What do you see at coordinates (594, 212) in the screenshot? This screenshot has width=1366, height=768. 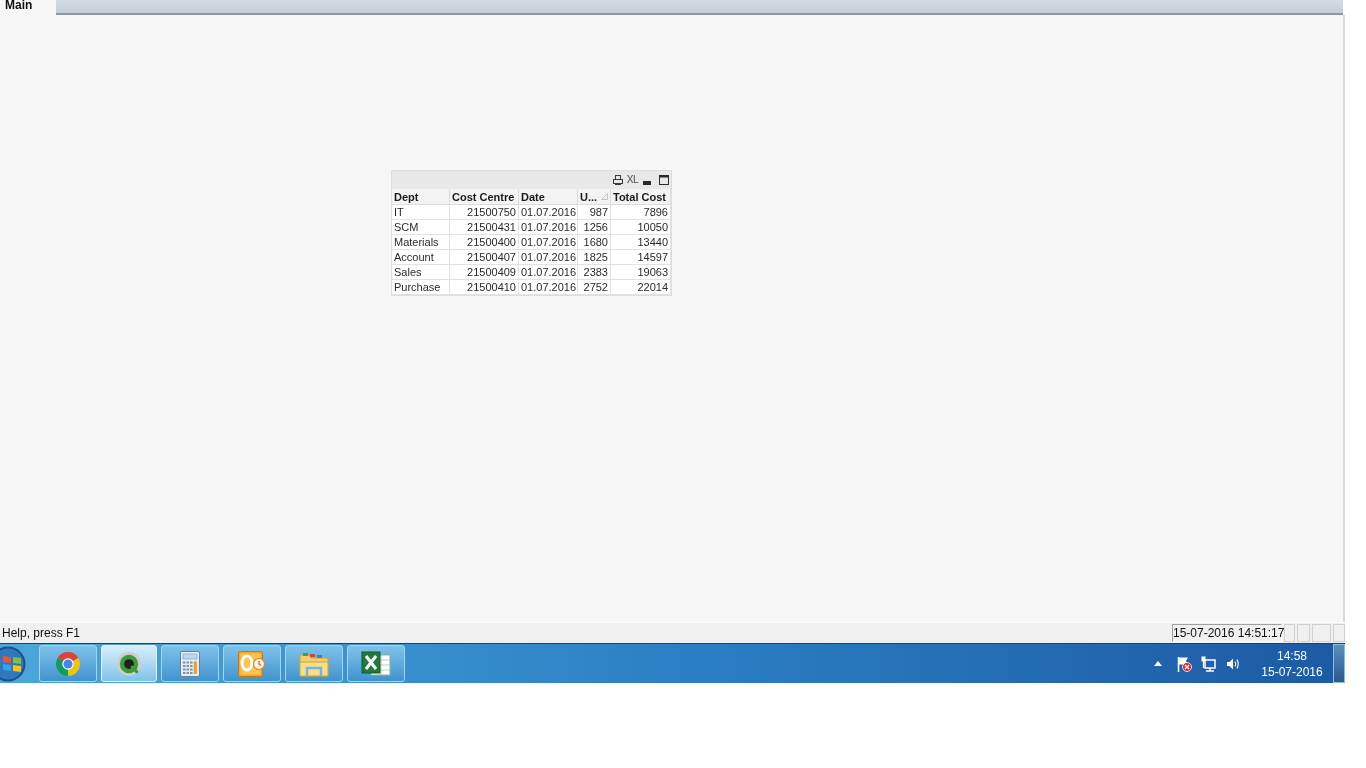 I see `table-cell: 987` at bounding box center [594, 212].